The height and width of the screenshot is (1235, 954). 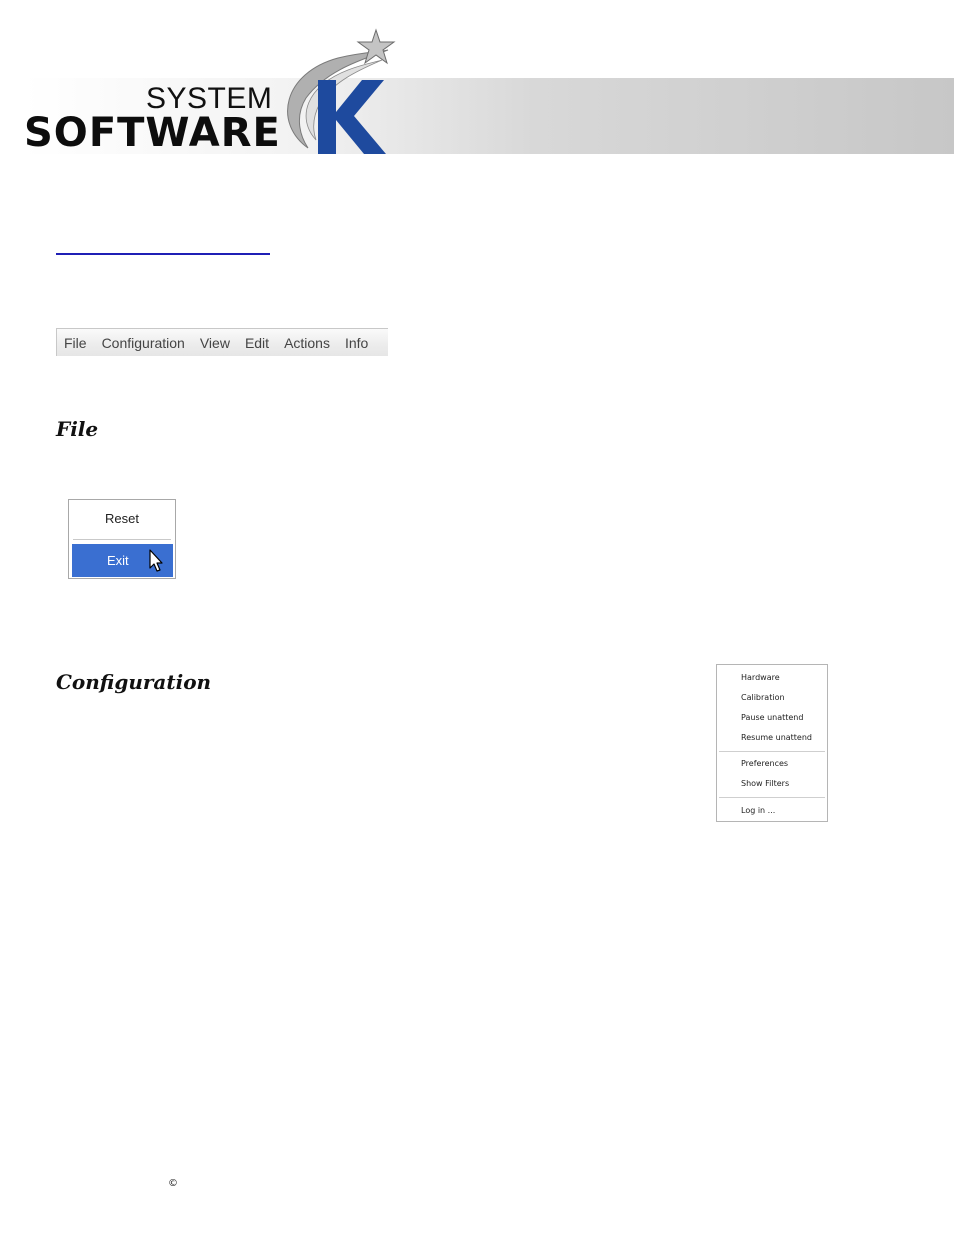 I want to click on config-menu-pause-unattend: Pause unattend, so click(x=772, y=717).